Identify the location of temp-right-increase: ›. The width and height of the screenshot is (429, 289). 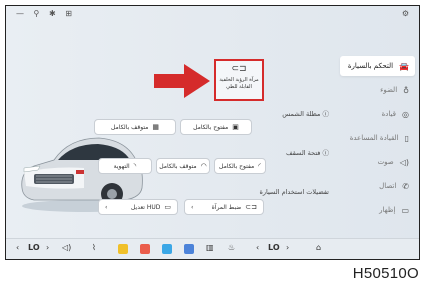
(287, 247).